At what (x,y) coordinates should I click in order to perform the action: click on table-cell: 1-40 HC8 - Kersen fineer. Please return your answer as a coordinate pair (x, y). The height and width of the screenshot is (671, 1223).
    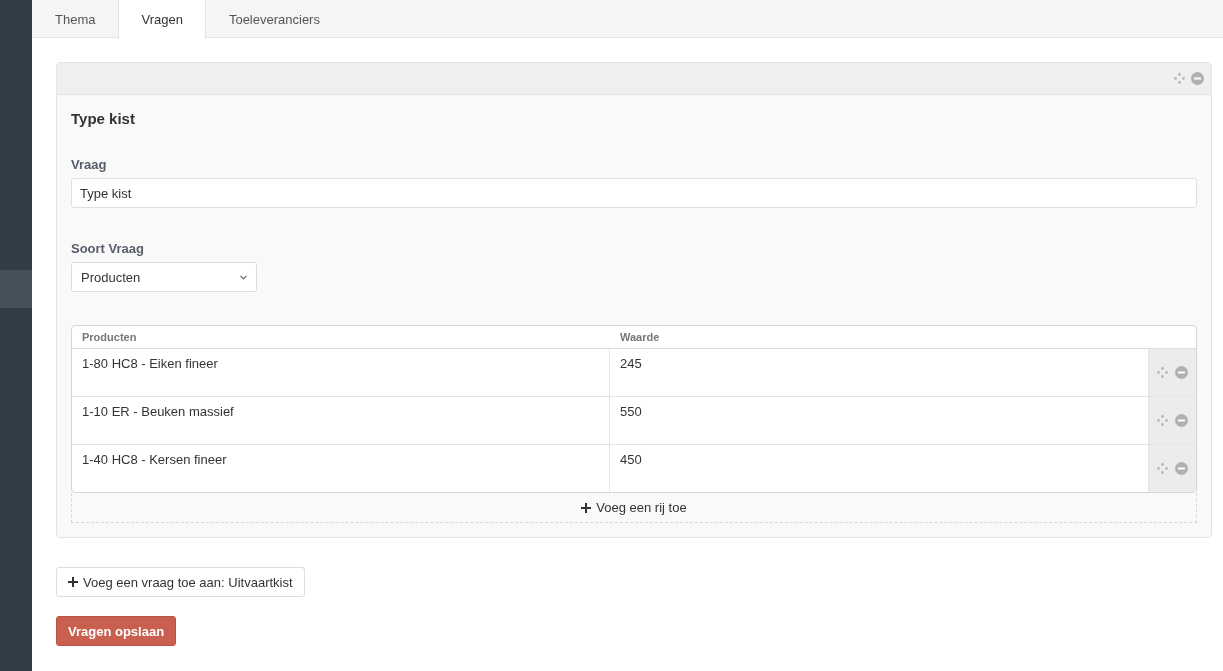
    Looking at the image, I should click on (341, 468).